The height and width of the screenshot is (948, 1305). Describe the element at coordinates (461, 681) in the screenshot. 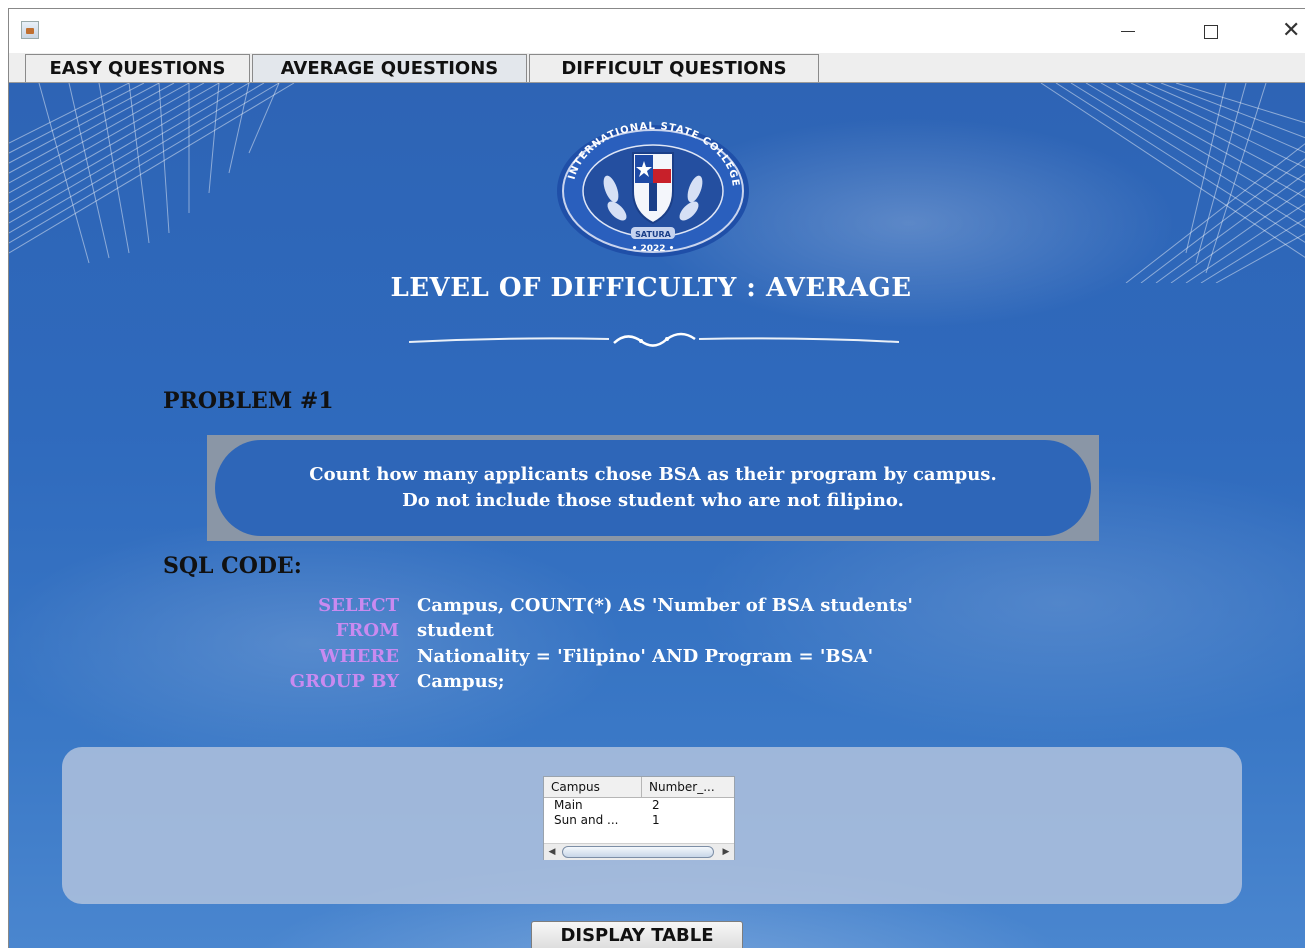

I see `sql-clause: Campus;` at that location.